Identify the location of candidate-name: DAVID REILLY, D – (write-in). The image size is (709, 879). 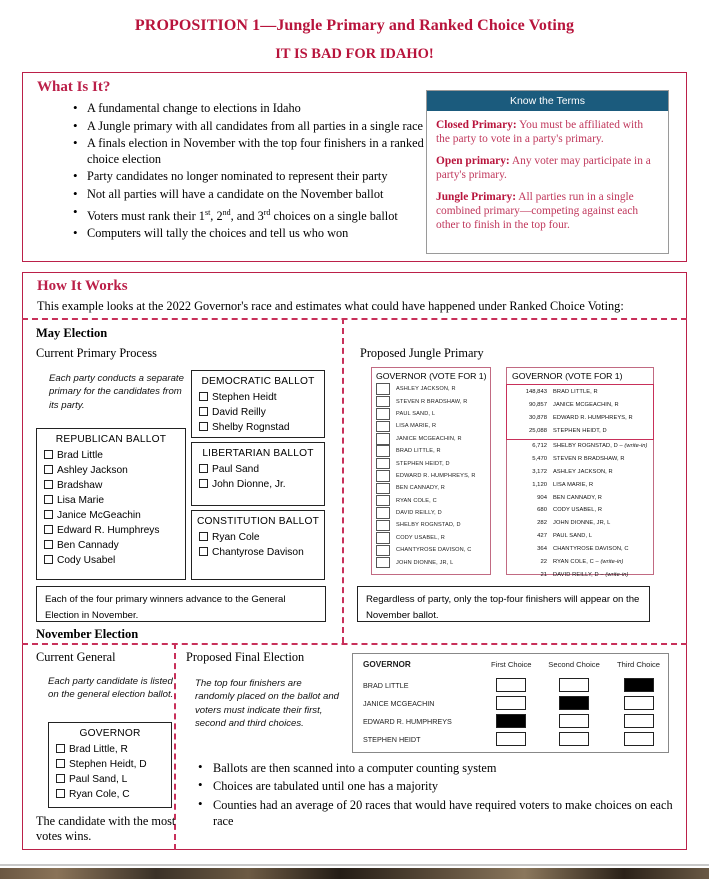
(591, 574).